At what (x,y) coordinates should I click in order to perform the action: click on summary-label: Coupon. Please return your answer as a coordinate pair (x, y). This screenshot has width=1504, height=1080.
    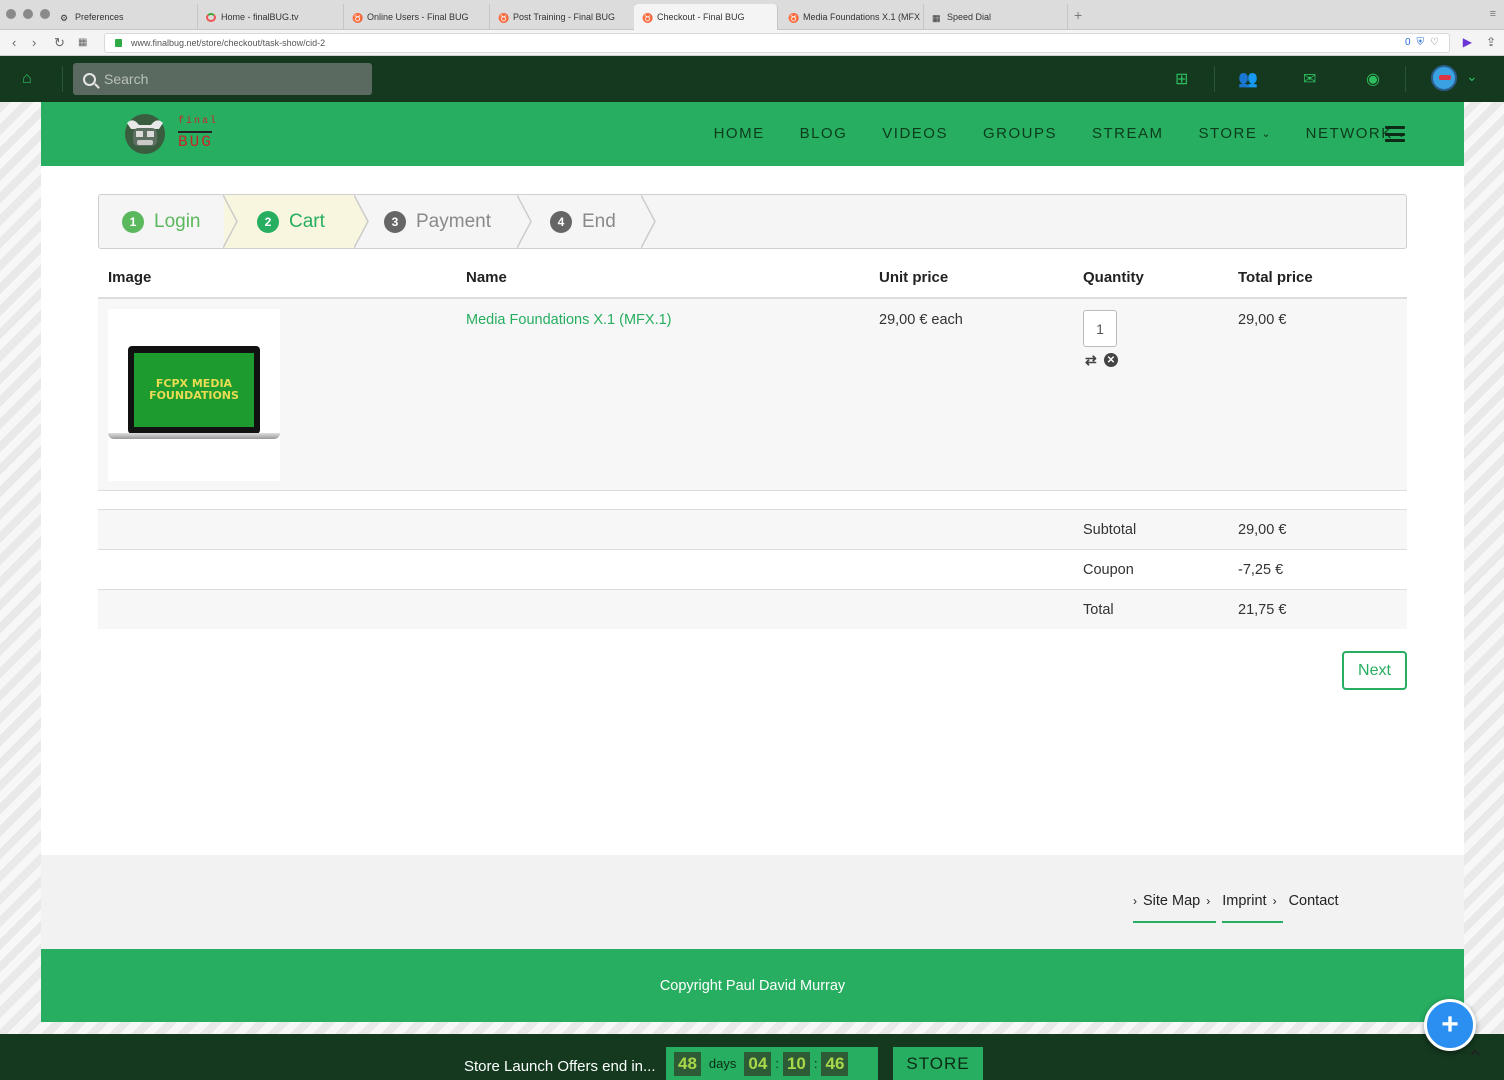
    Looking at the image, I should click on (1108, 570).